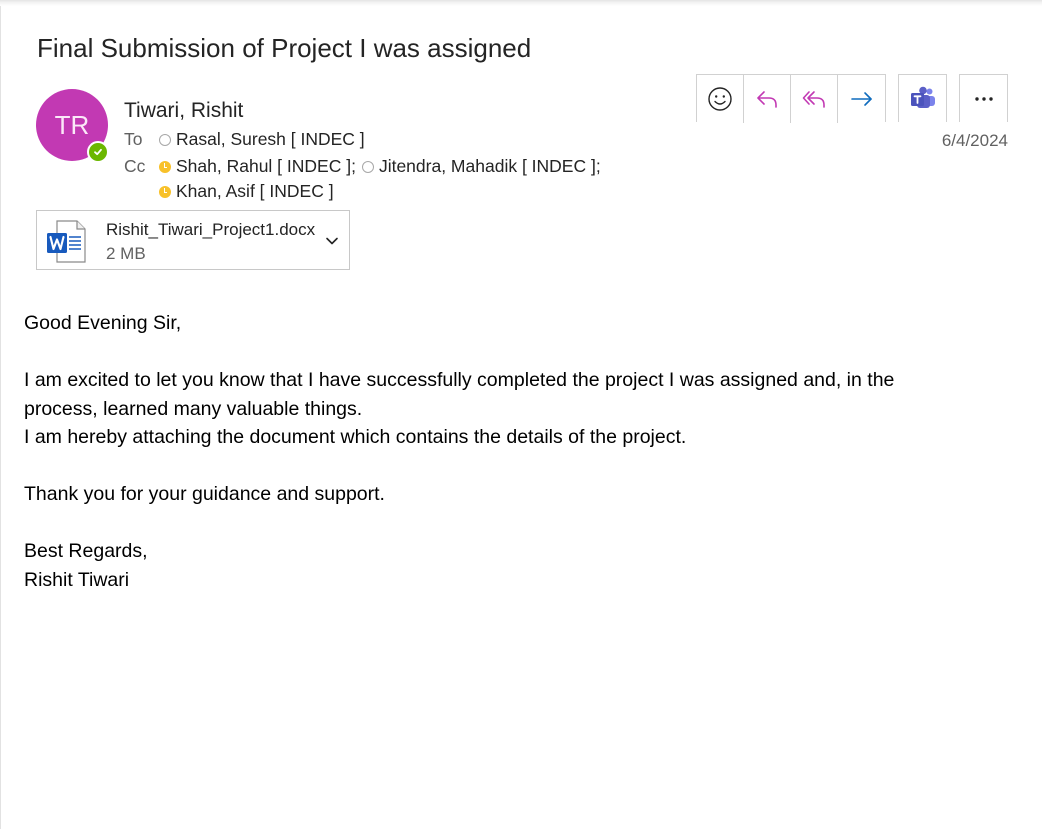 The image size is (1042, 829). I want to click on forward-button, so click(861, 99).